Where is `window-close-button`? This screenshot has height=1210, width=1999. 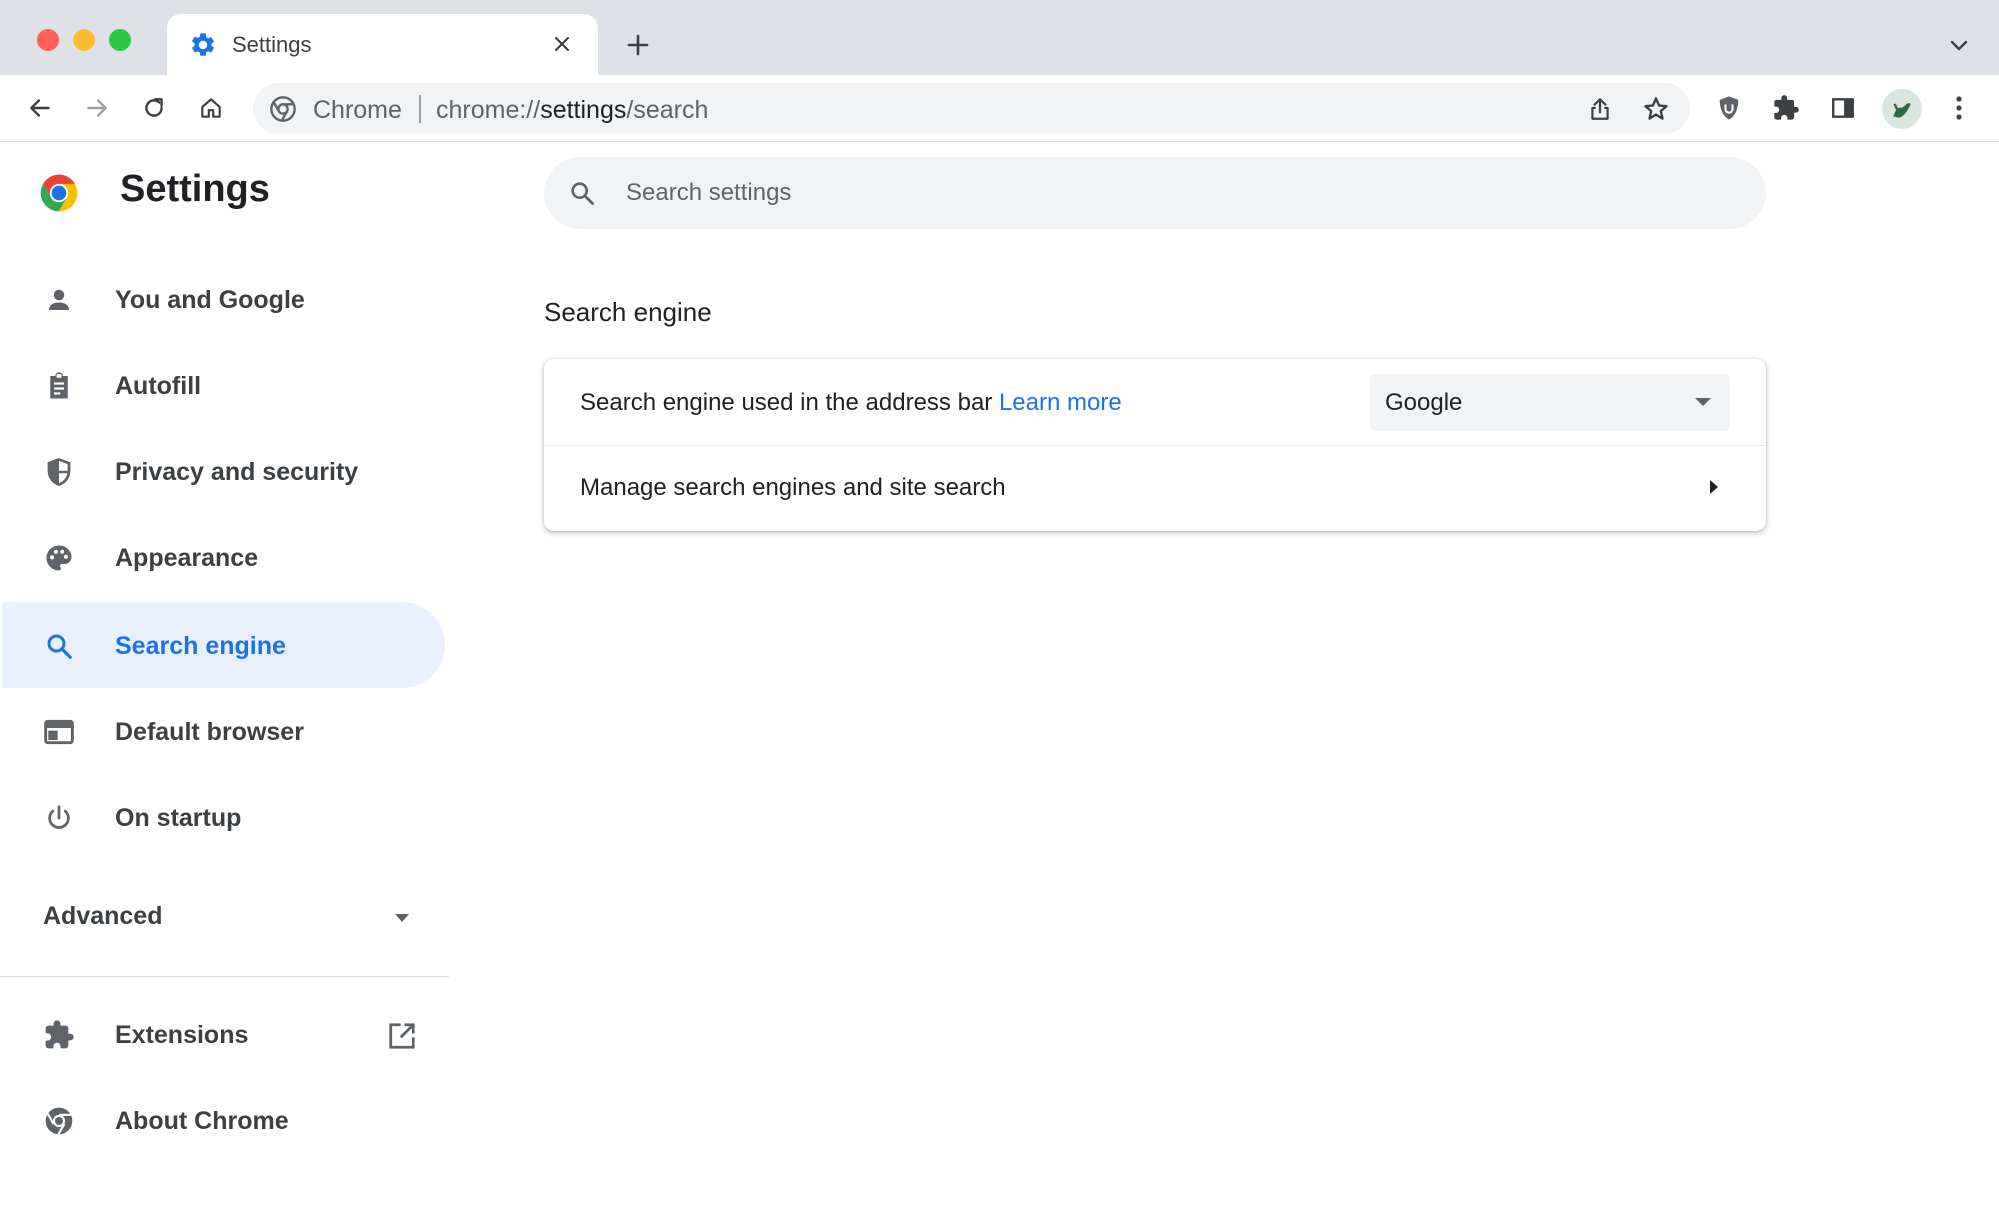
window-close-button is located at coordinates (48, 40).